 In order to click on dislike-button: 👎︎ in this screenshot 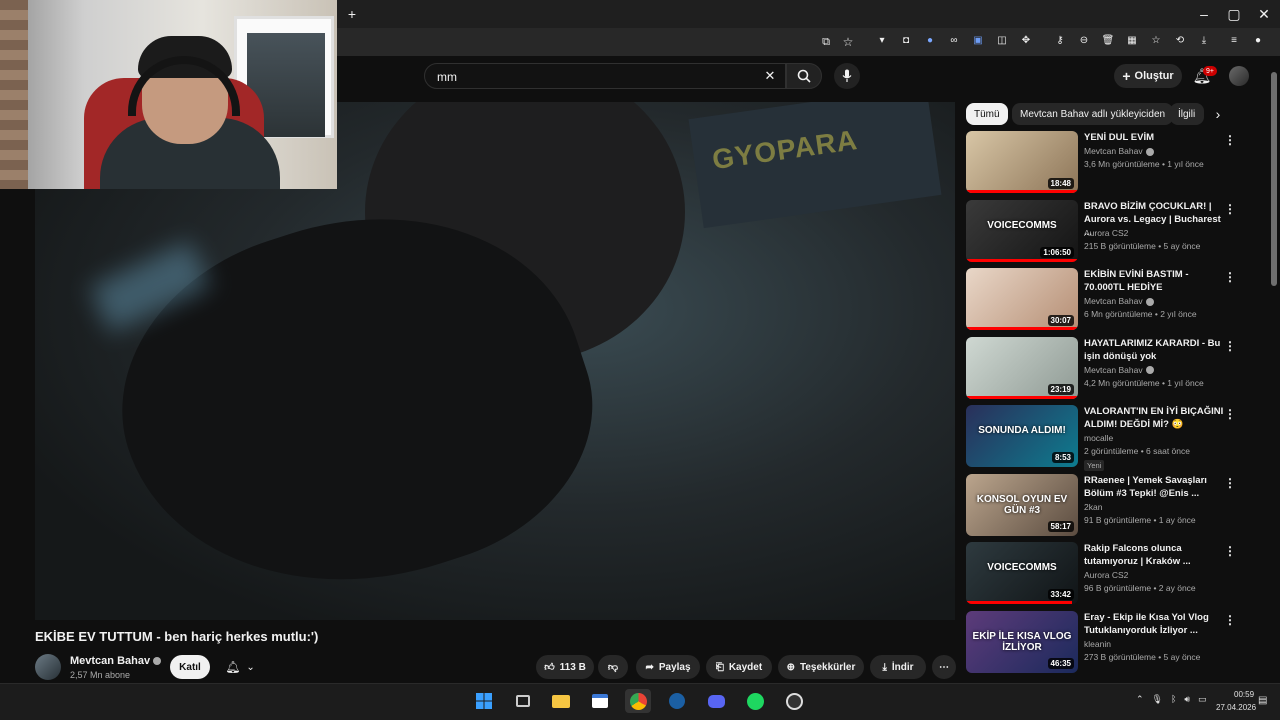, I will do `click(613, 667)`.